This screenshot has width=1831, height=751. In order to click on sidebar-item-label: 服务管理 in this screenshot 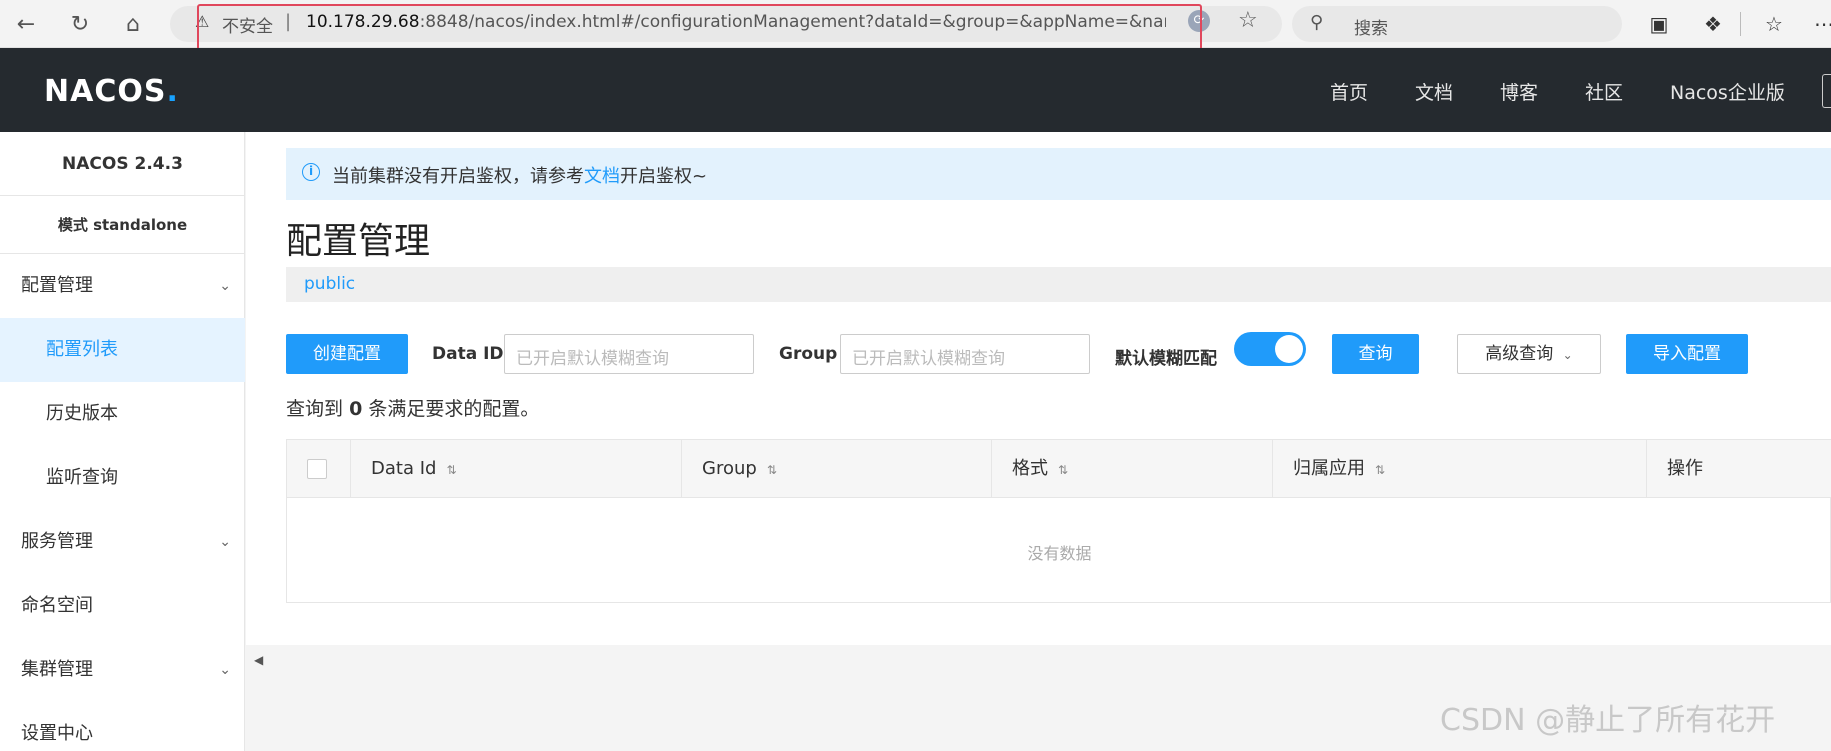, I will do `click(57, 541)`.